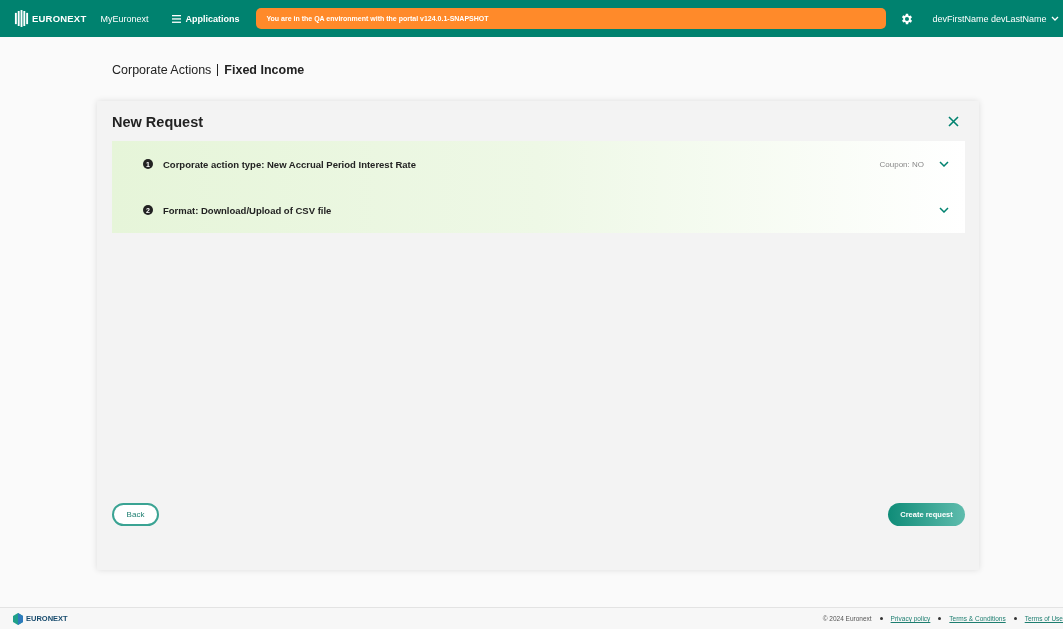 Image resolution: width=1063 pixels, height=629 pixels. What do you see at coordinates (521, 164) in the screenshot?
I see `step-label: Corporate action type: New Accrual Period Interest Rate` at bounding box center [521, 164].